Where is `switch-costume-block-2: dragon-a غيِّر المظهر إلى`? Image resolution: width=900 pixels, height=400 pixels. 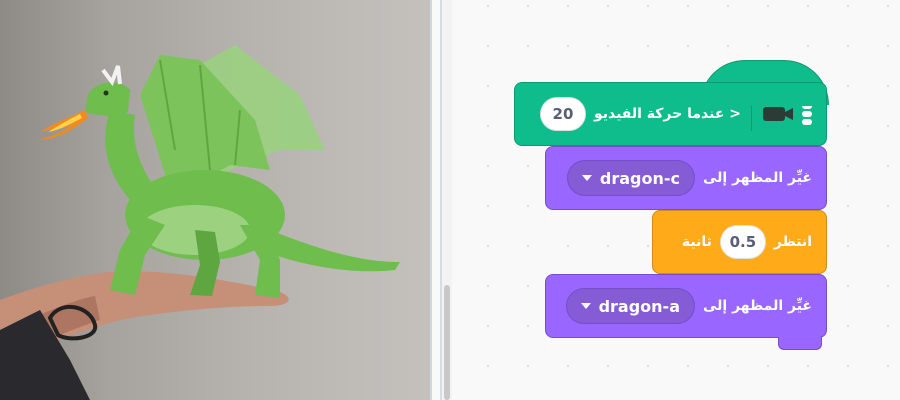 switch-costume-block-2: dragon-a غيِّر المظهر إلى is located at coordinates (686, 306).